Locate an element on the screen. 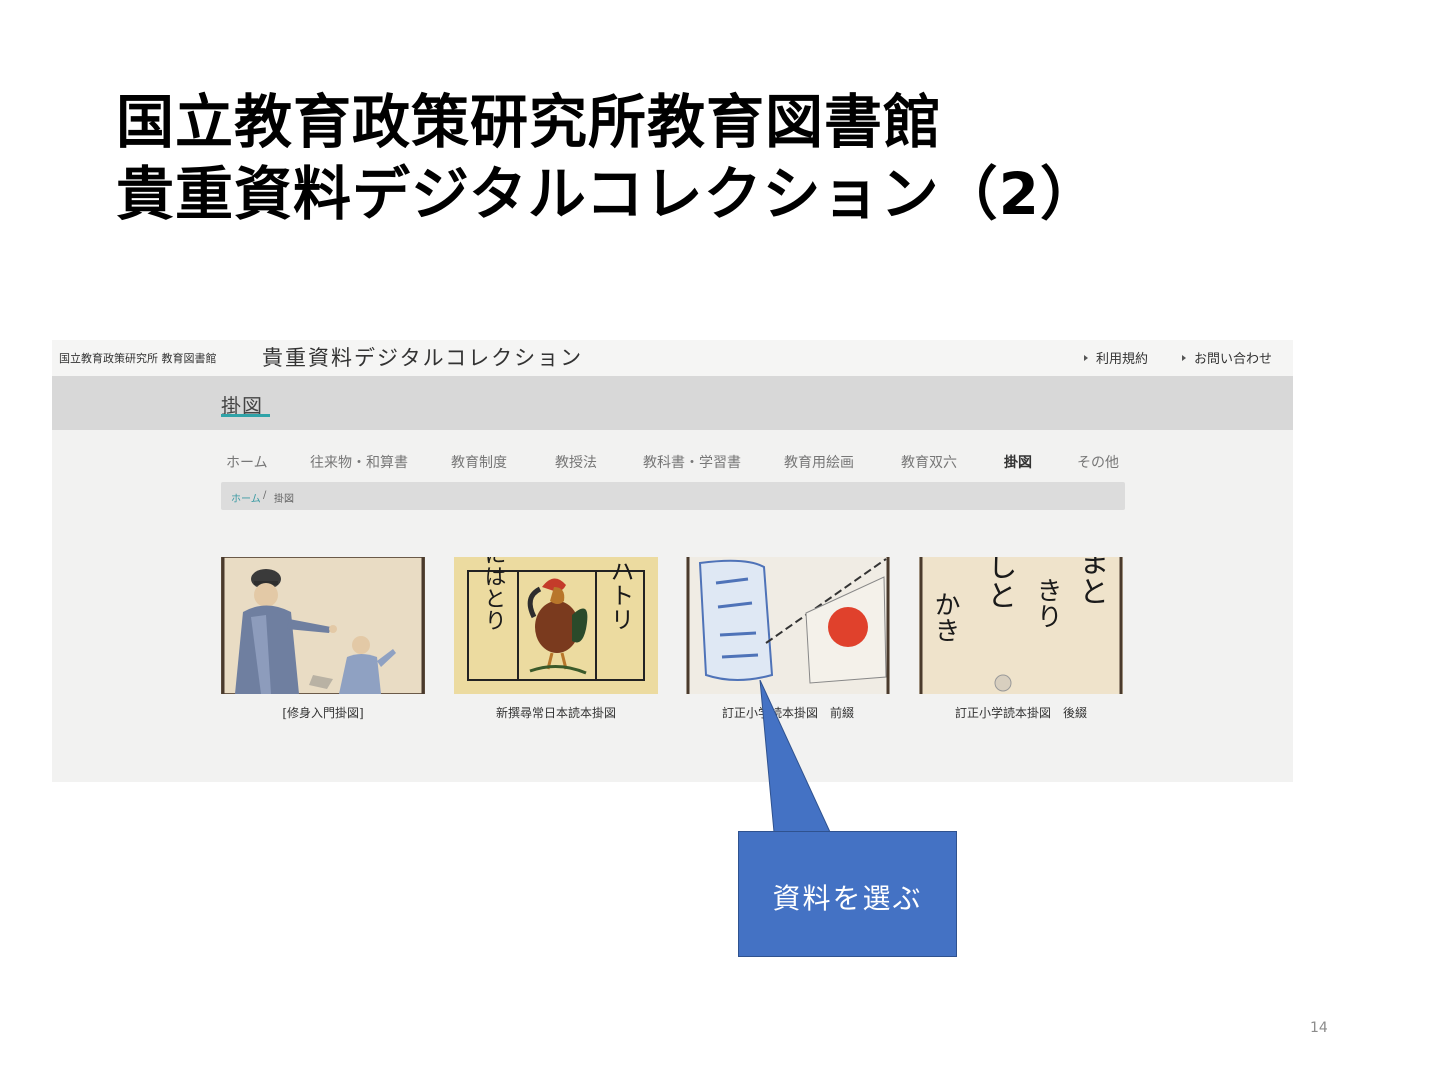 The image size is (1440, 1080). contact-link: お問い合わせ is located at coordinates (1227, 357).